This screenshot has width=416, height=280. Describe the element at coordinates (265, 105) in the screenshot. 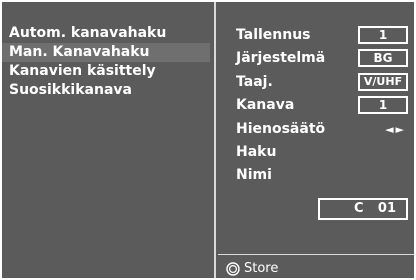

I see `channel-label: Kanava` at that location.